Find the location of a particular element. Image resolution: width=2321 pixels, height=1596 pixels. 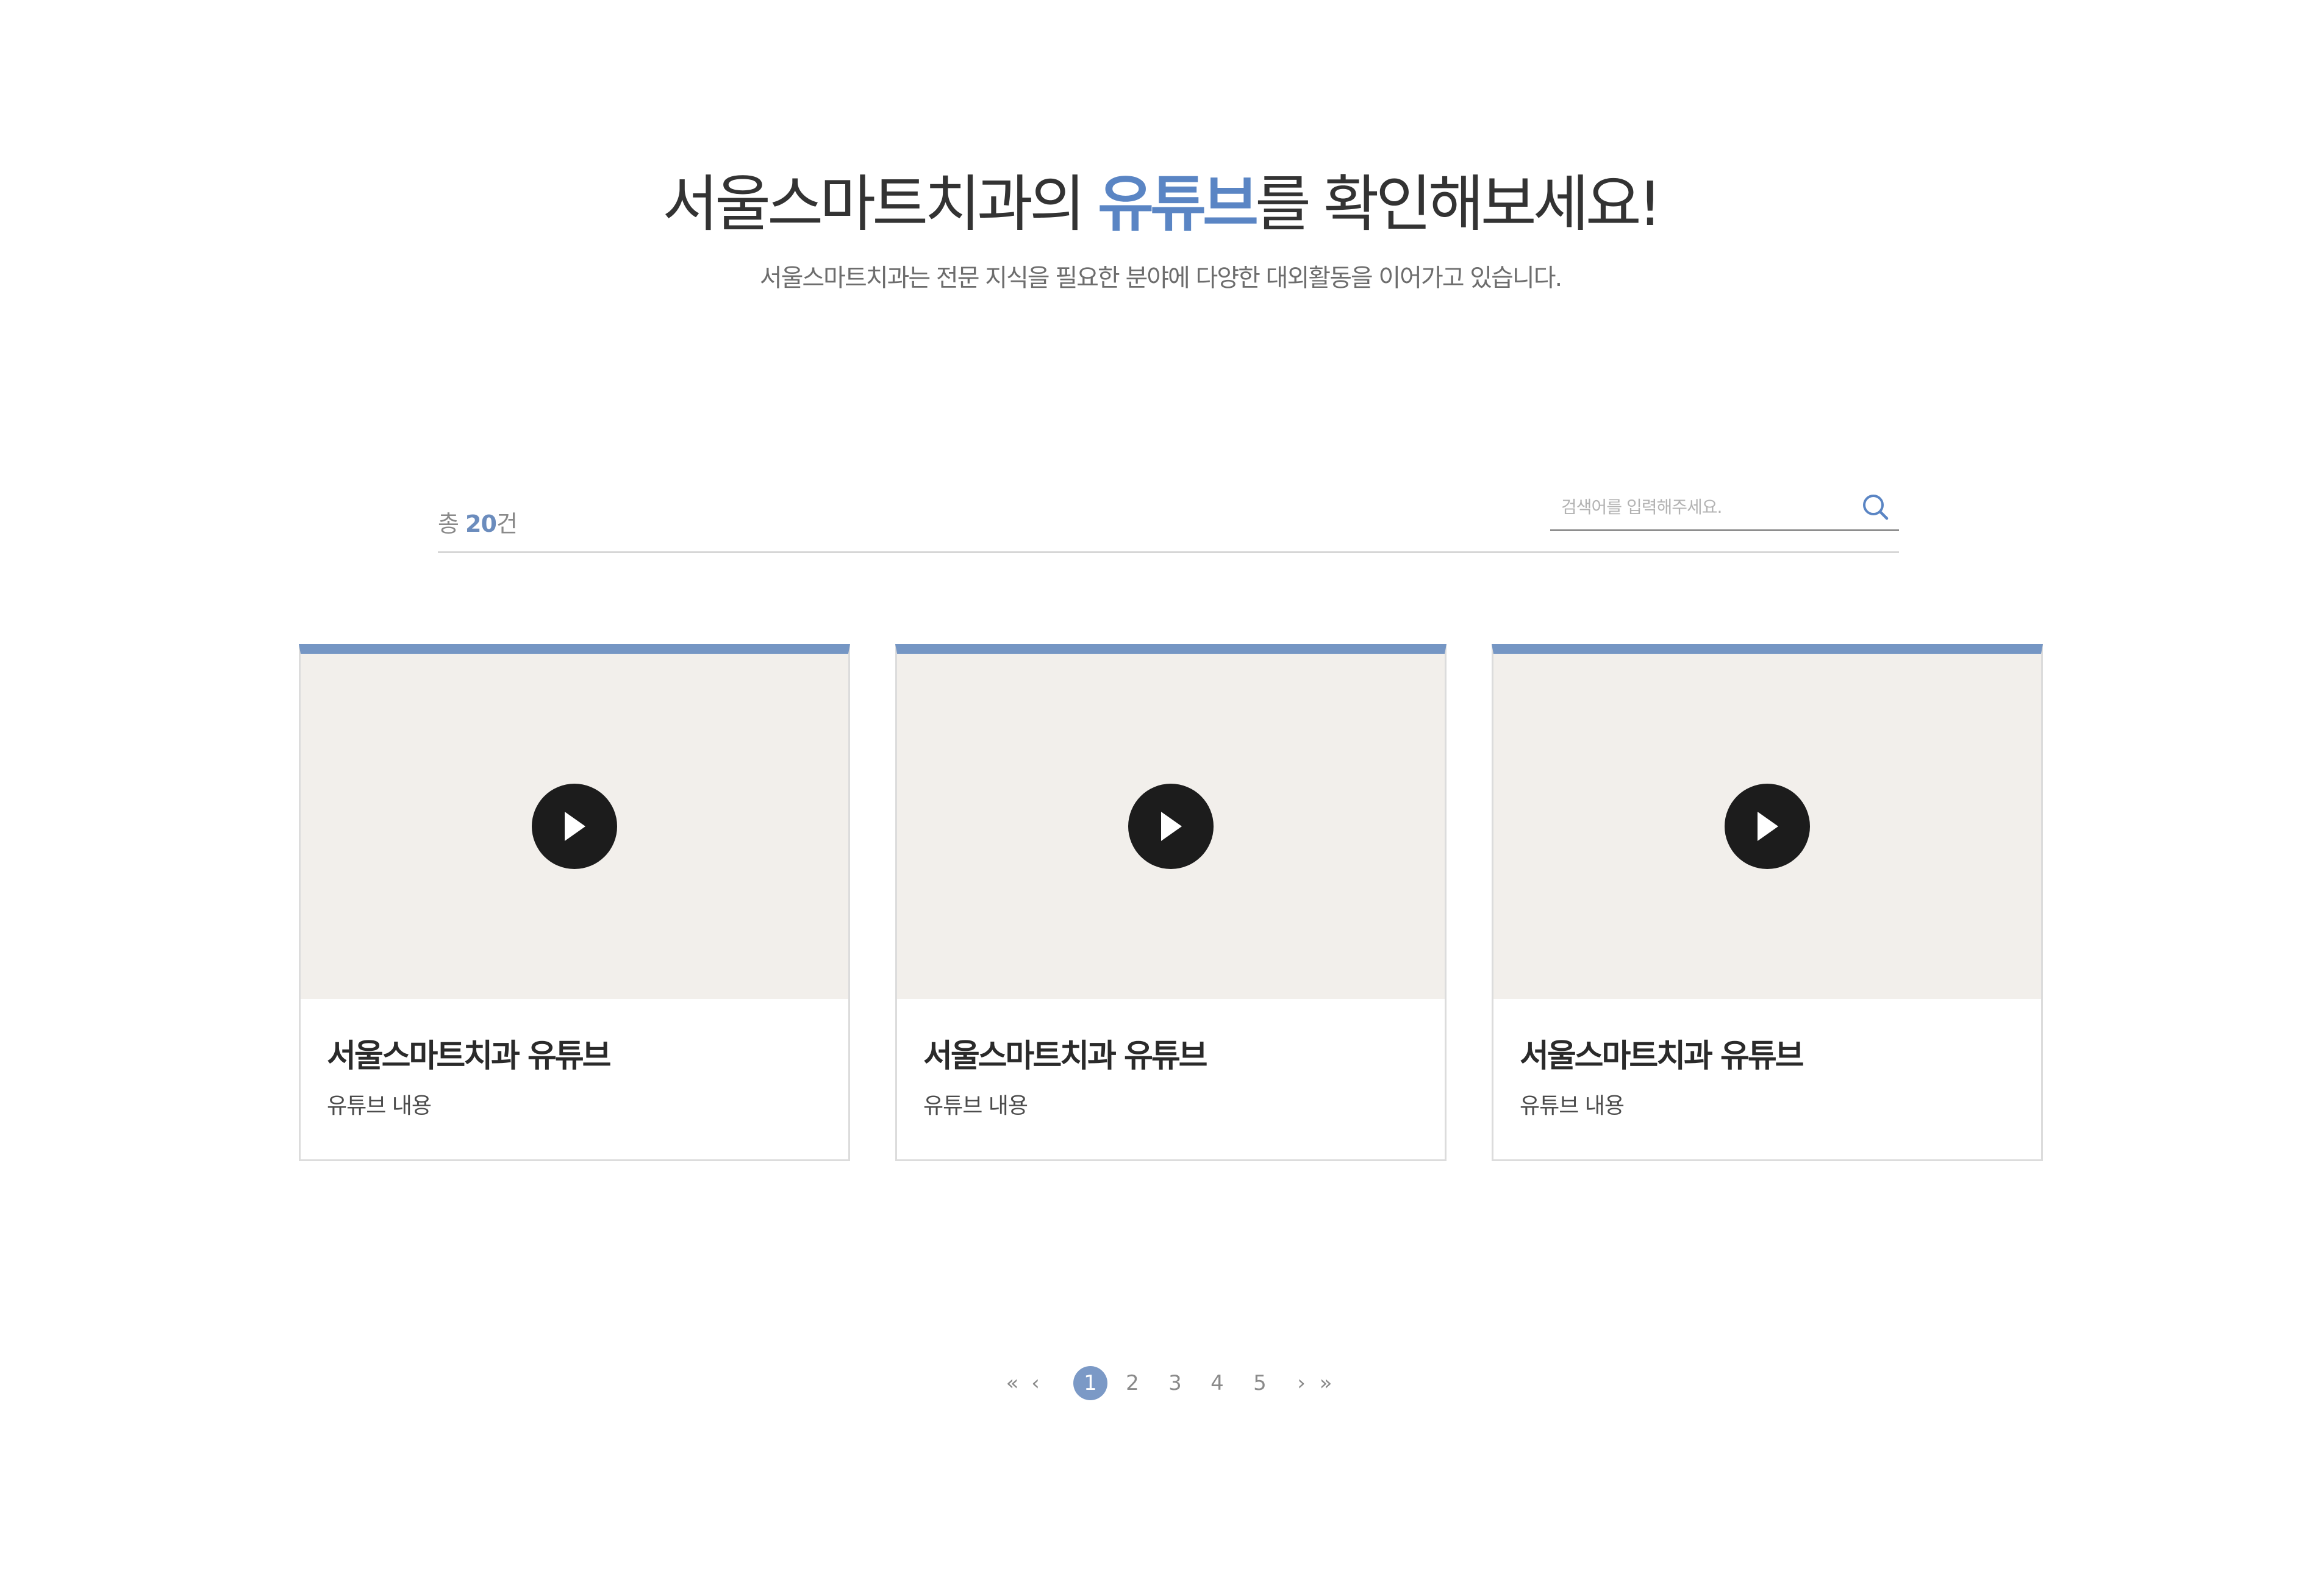

pagination: « ‹ 1 2 3 4 5 › » is located at coordinates (1160, 1388).